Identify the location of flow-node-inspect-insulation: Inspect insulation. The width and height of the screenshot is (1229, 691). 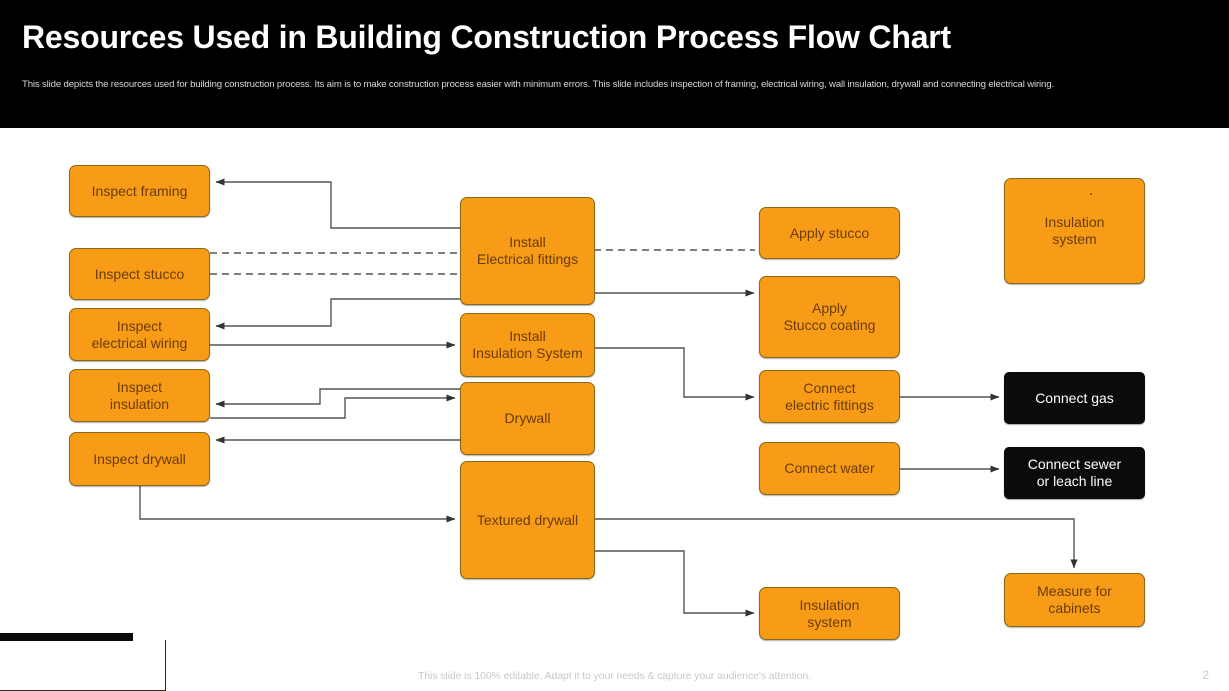
(139, 395).